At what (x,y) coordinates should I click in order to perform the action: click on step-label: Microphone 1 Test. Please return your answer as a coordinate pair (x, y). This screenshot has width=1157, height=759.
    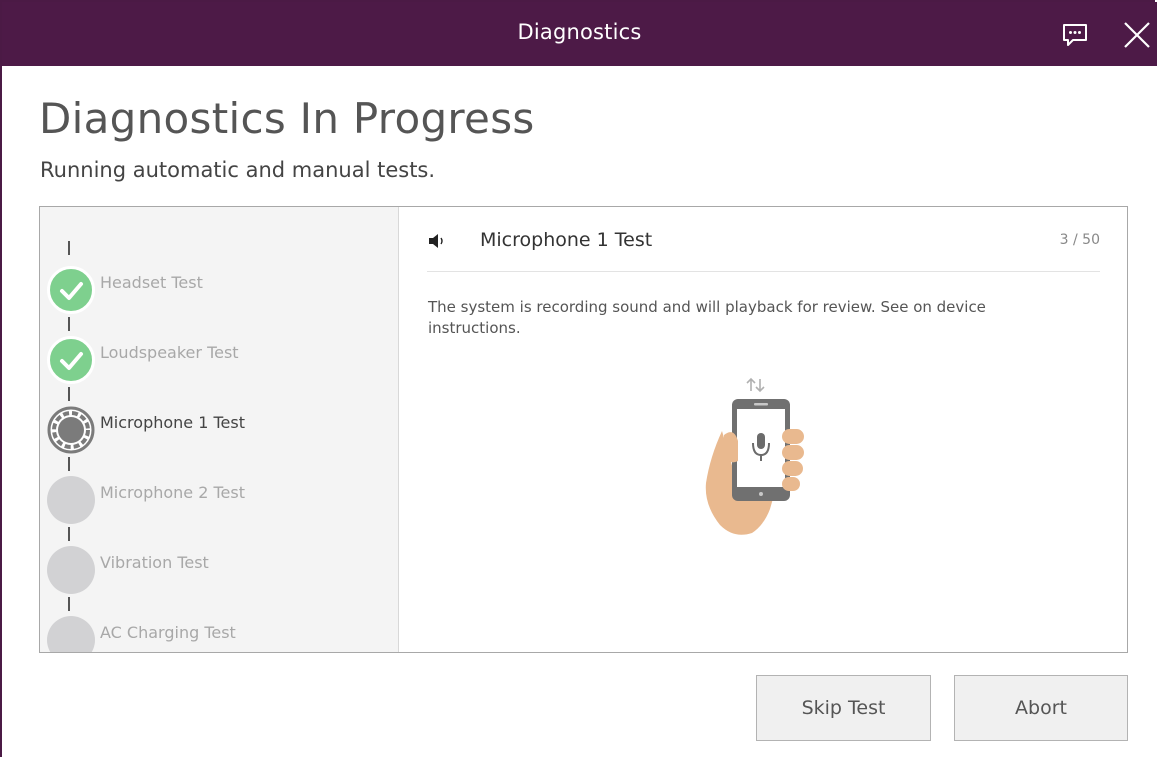
    Looking at the image, I should click on (172, 422).